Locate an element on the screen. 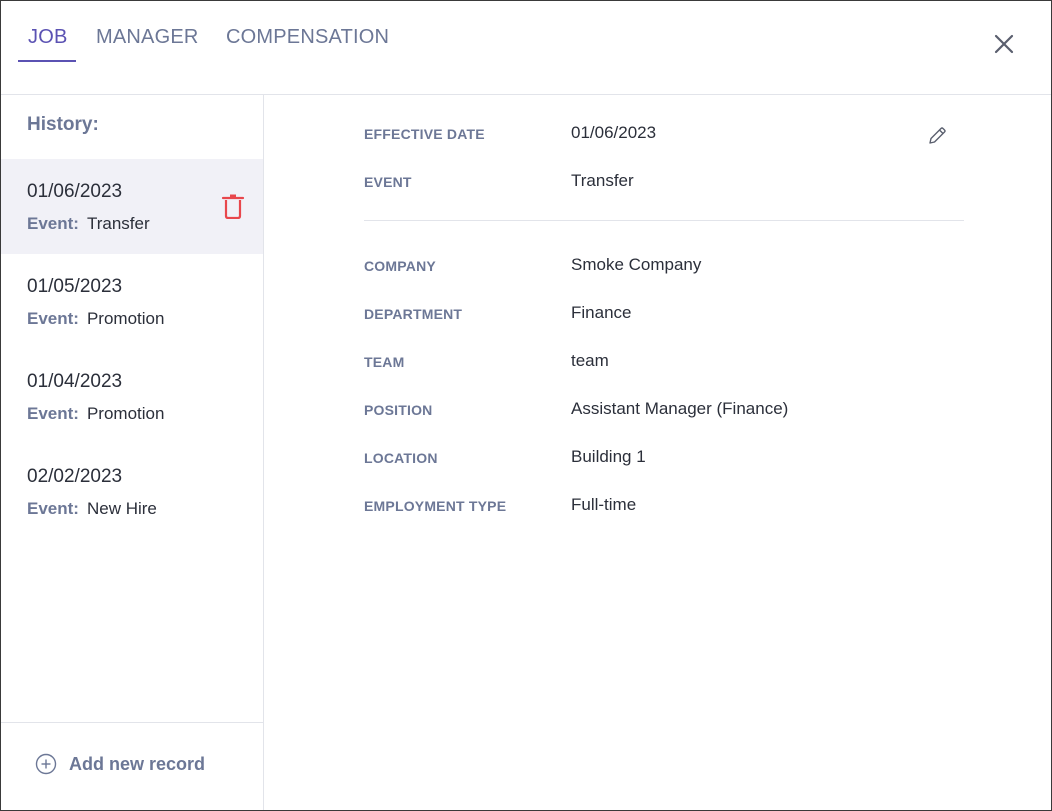 Image resolution: width=1052 pixels, height=811 pixels. add-new-record-label: Add new record is located at coordinates (137, 763).